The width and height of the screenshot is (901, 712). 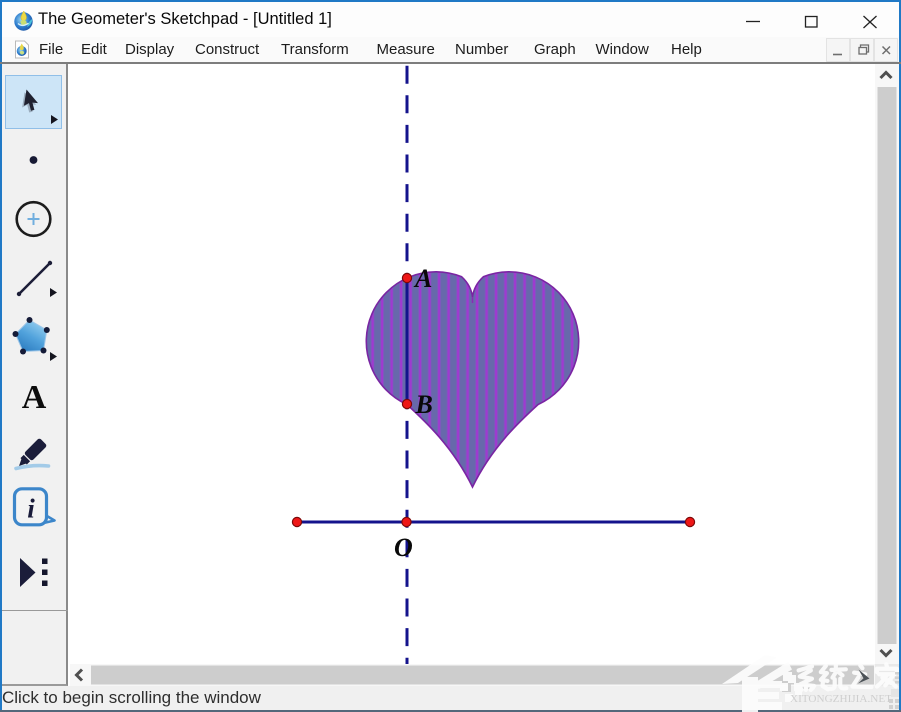 What do you see at coordinates (841, 699) in the screenshot?
I see `svg-text: XITONGZHIJIA.NET` at bounding box center [841, 699].